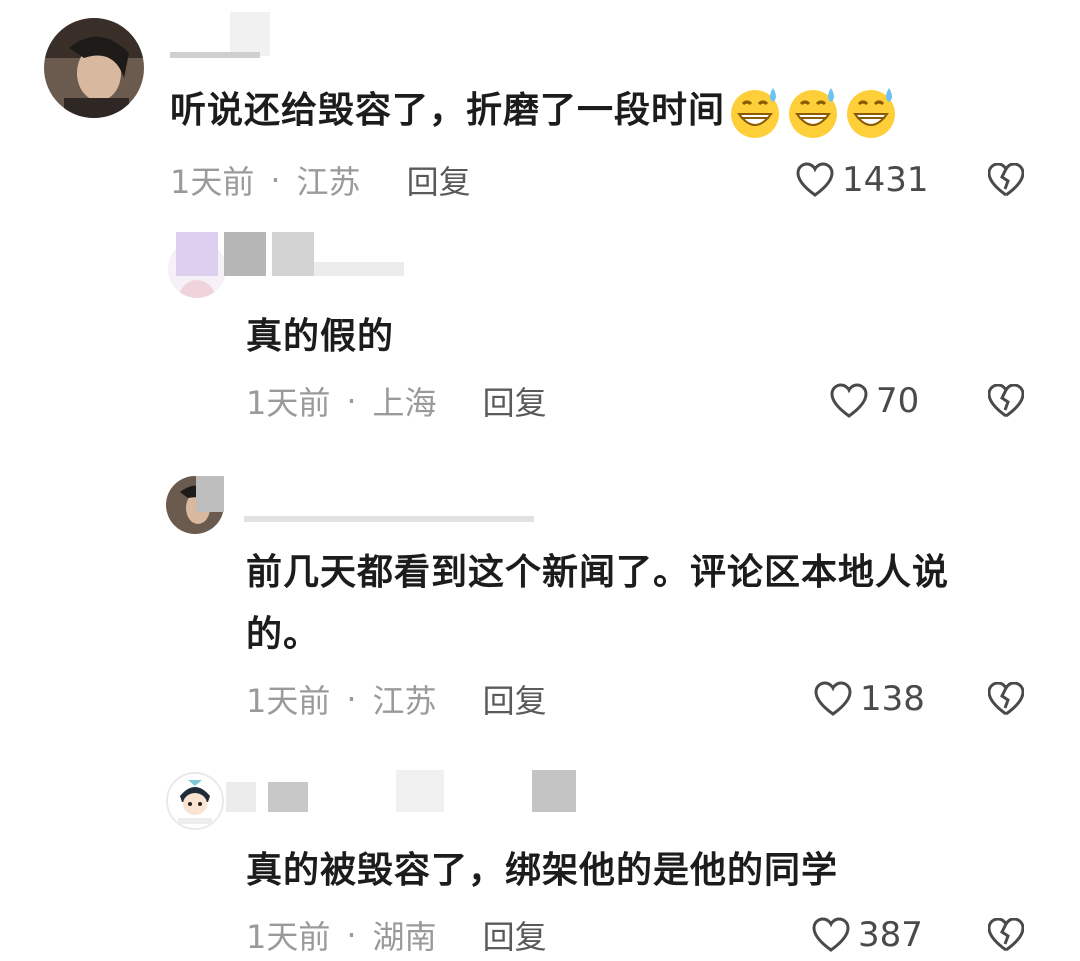  What do you see at coordinates (534, 111) in the screenshot?
I see `comment-text: 听说还给毁容了，折磨了一段时间` at bounding box center [534, 111].